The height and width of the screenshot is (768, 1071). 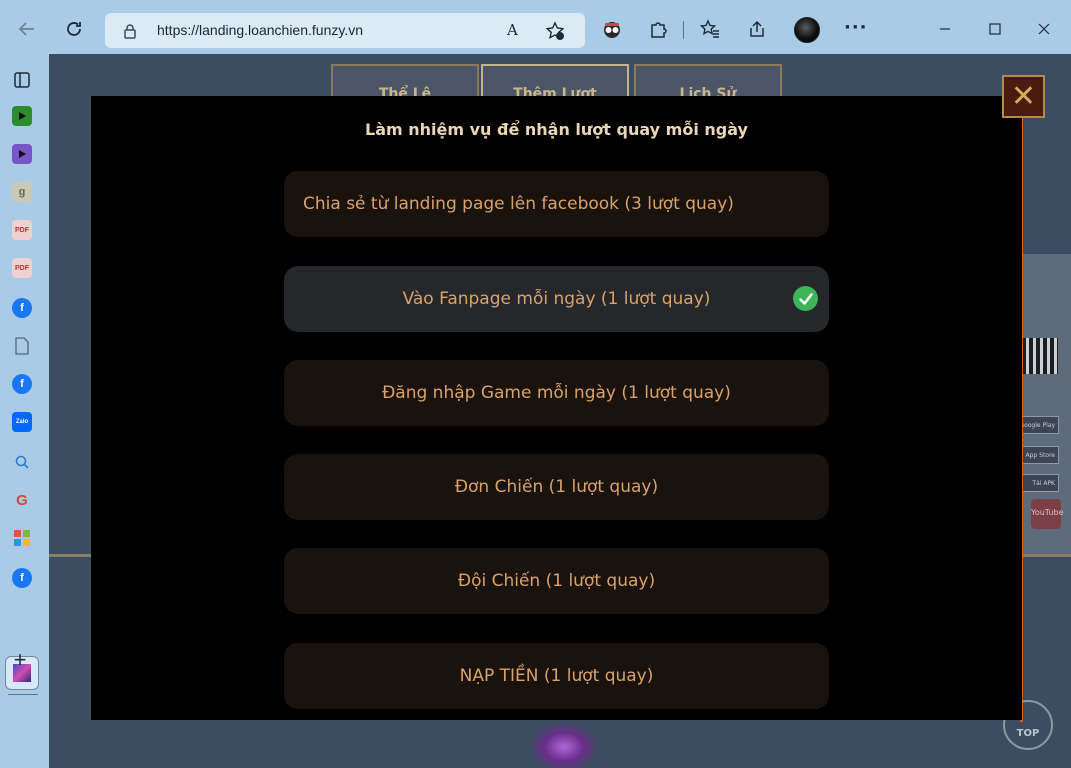 I want to click on close-icon, so click(x=1044, y=29).